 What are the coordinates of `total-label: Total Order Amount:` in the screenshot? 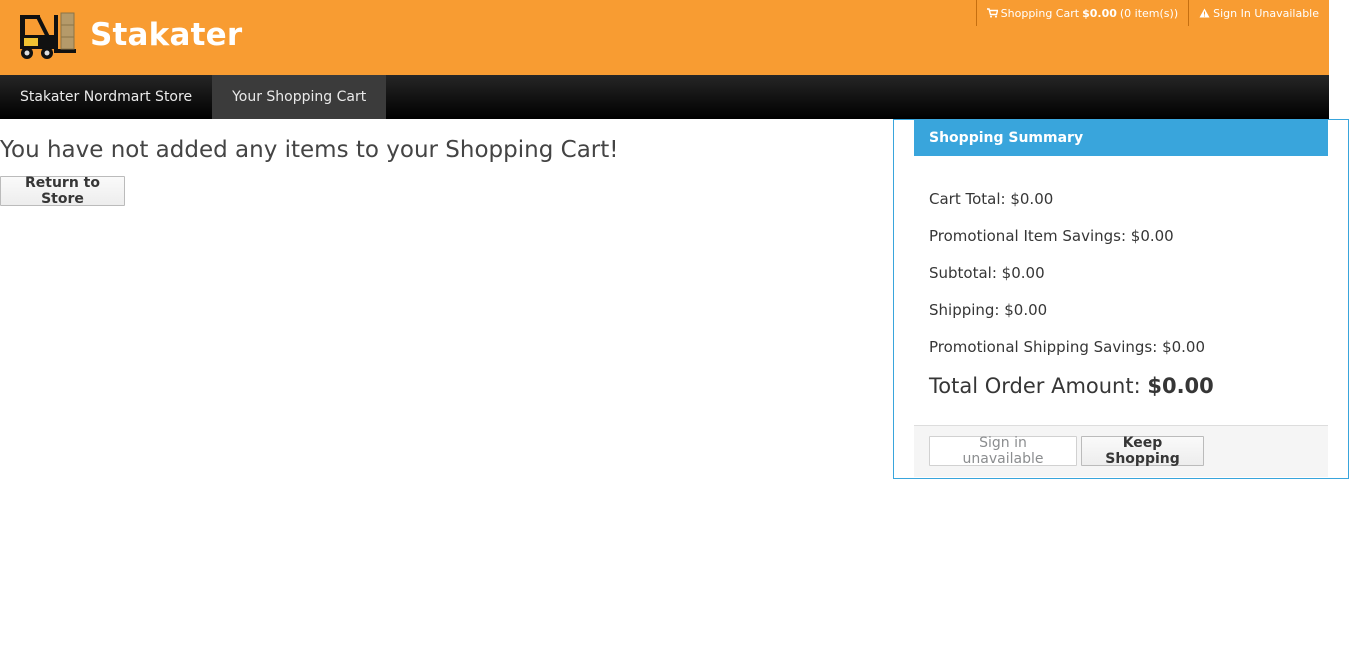 It's located at (1035, 386).